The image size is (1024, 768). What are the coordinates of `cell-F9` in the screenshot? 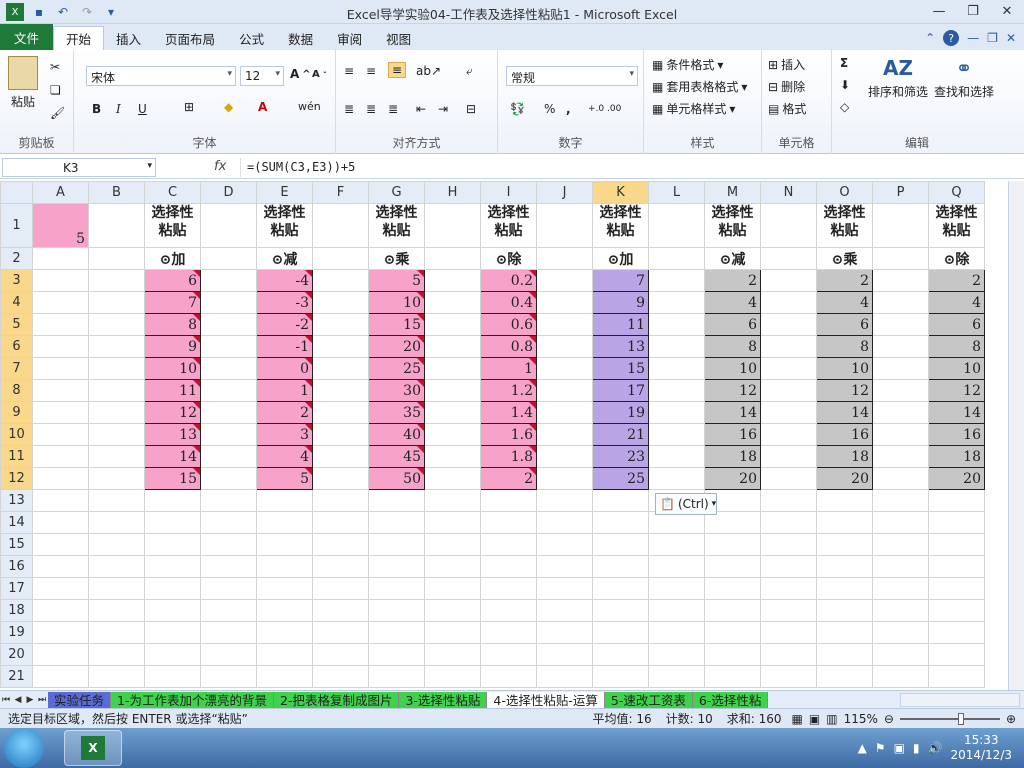 It's located at (340, 412).